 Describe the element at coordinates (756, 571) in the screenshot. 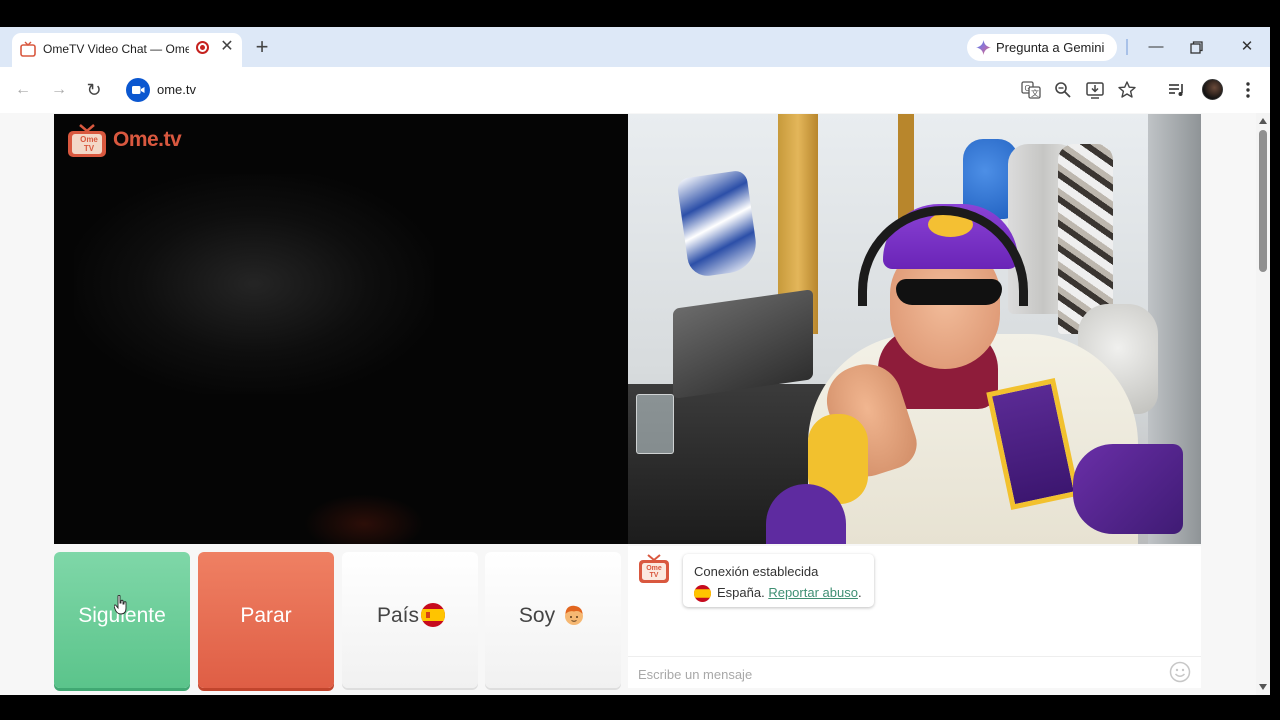

I see `connection-status: Conexión establecida` at that location.